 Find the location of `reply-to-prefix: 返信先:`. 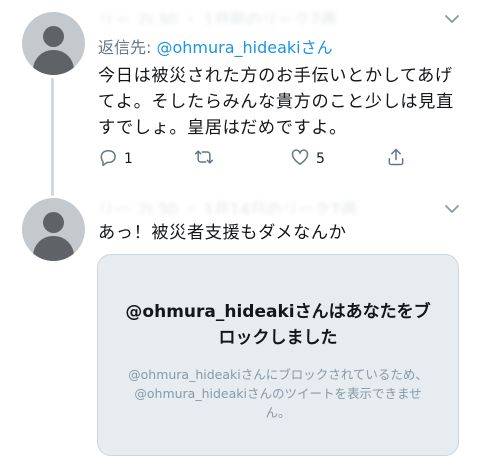

reply-to-prefix: 返信先: is located at coordinates (127, 47).